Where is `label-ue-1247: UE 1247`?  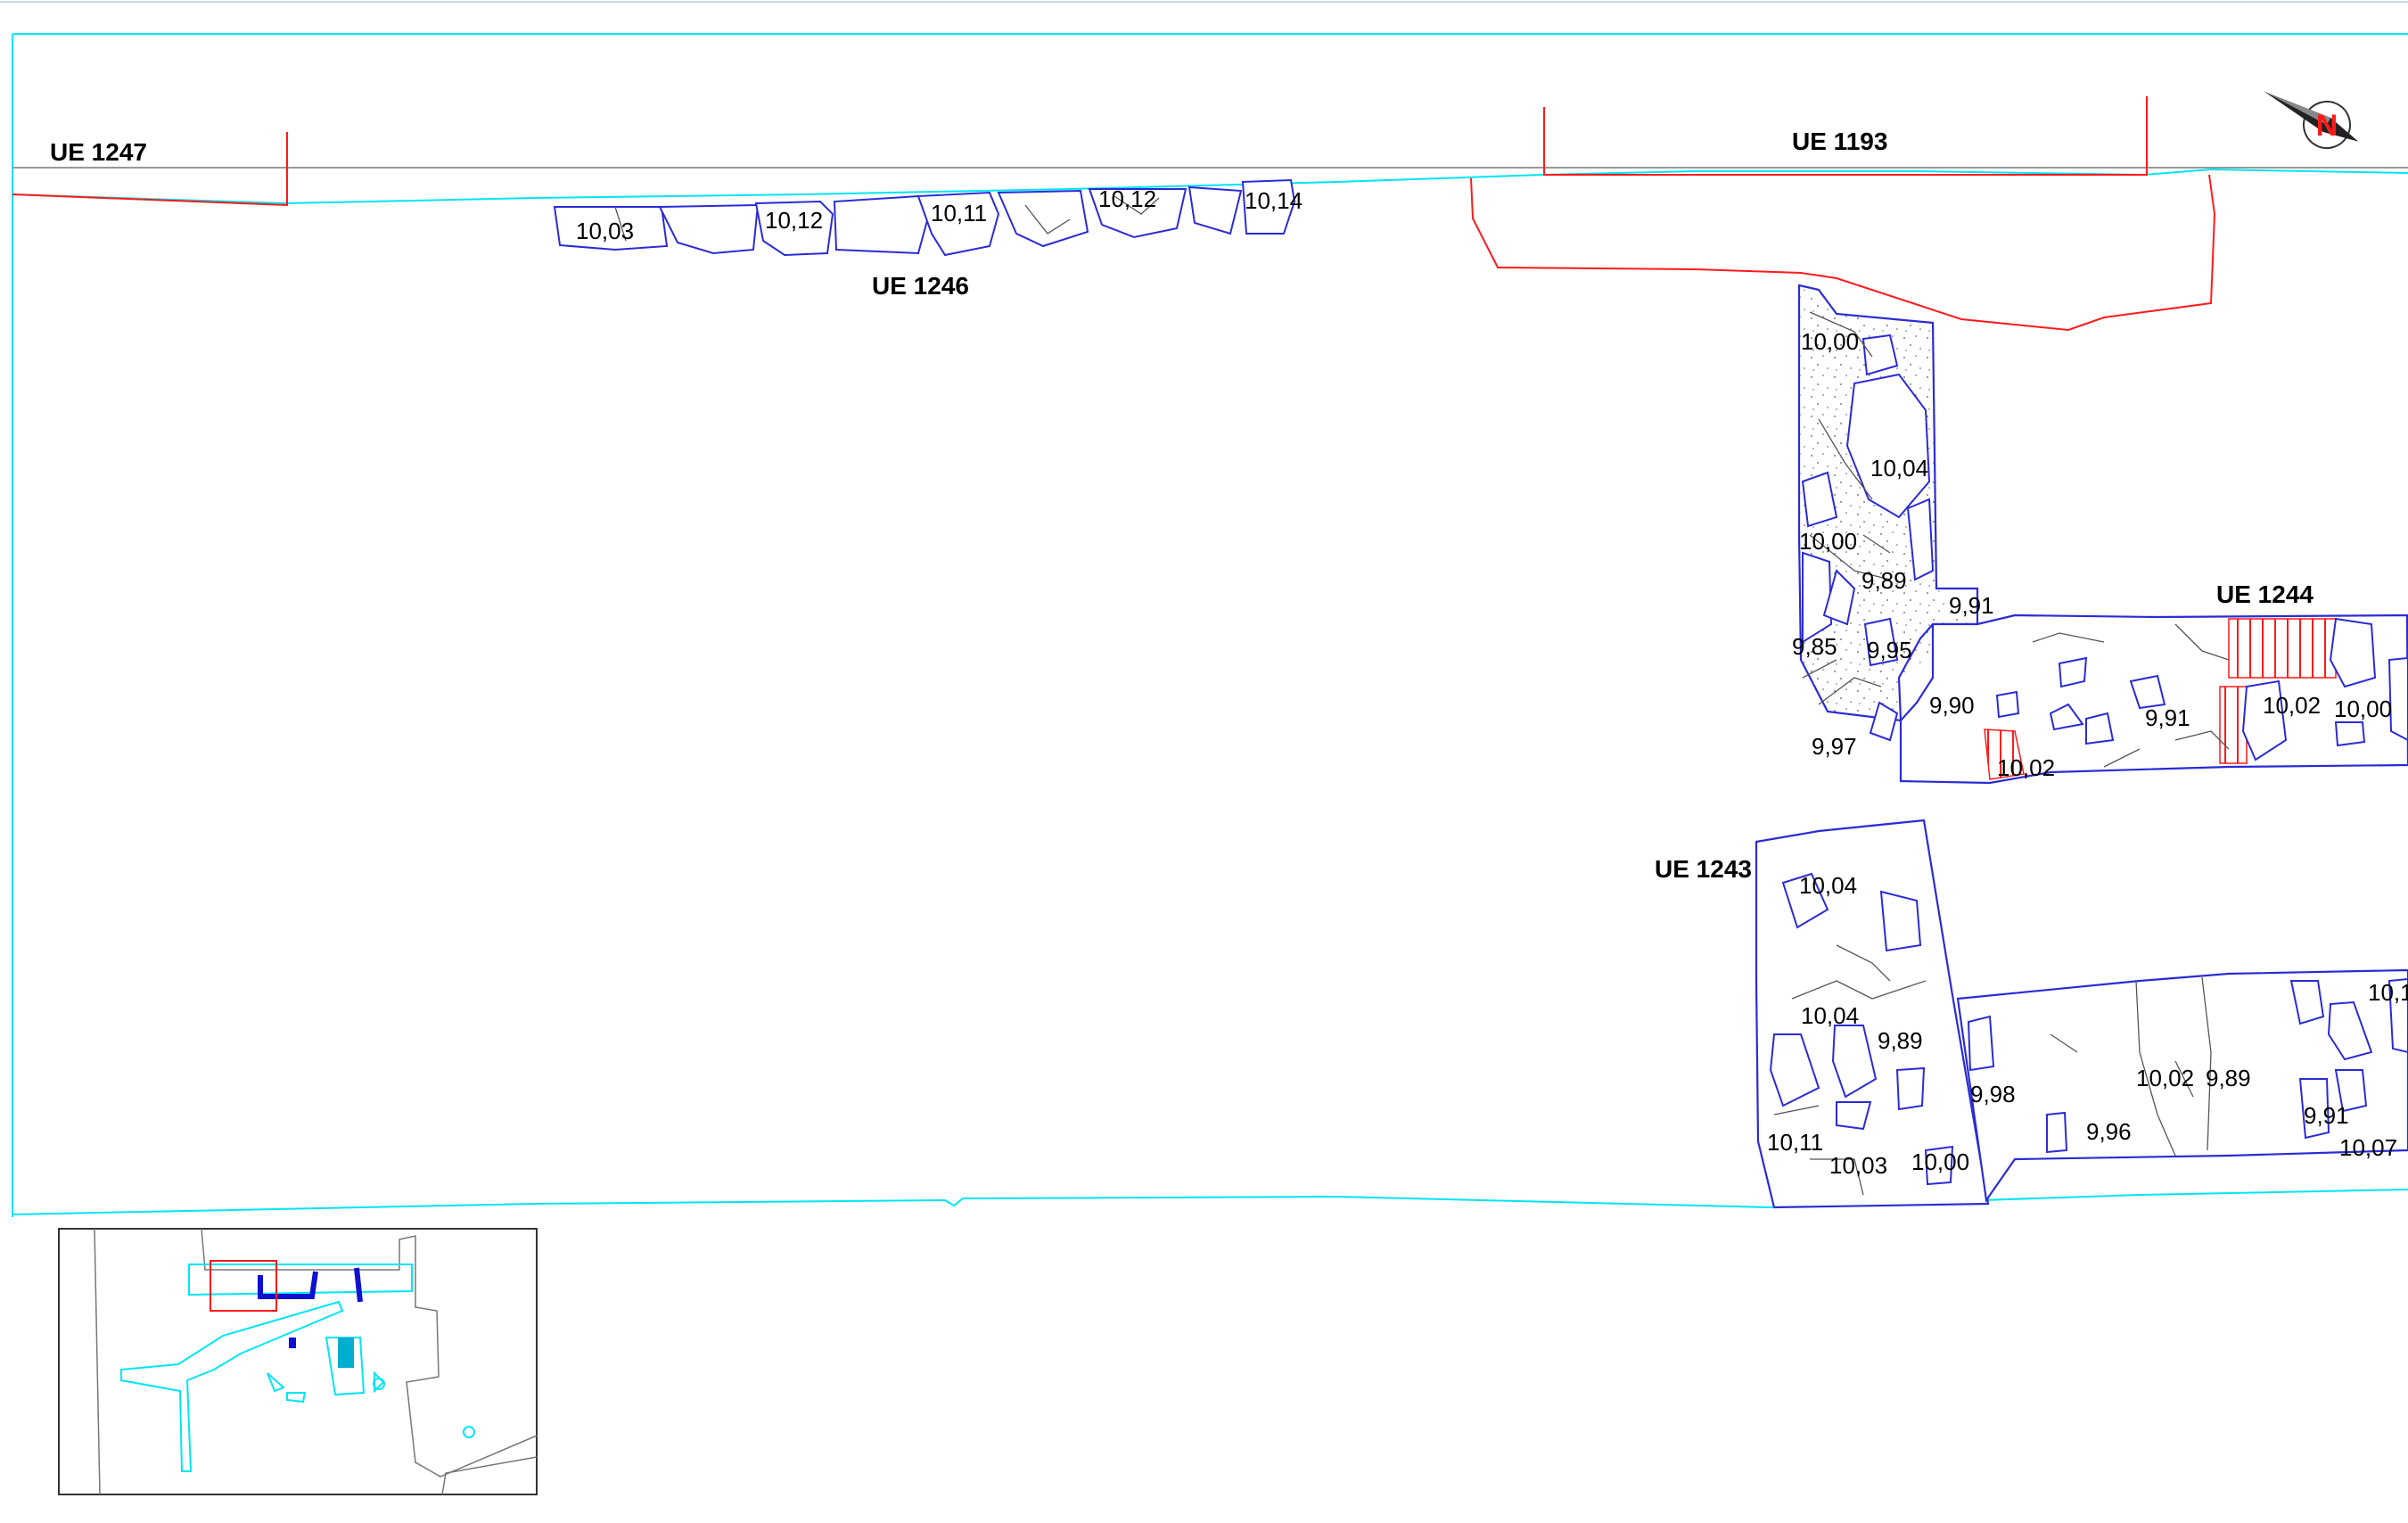
label-ue-1247: UE 1247 is located at coordinates (99, 152).